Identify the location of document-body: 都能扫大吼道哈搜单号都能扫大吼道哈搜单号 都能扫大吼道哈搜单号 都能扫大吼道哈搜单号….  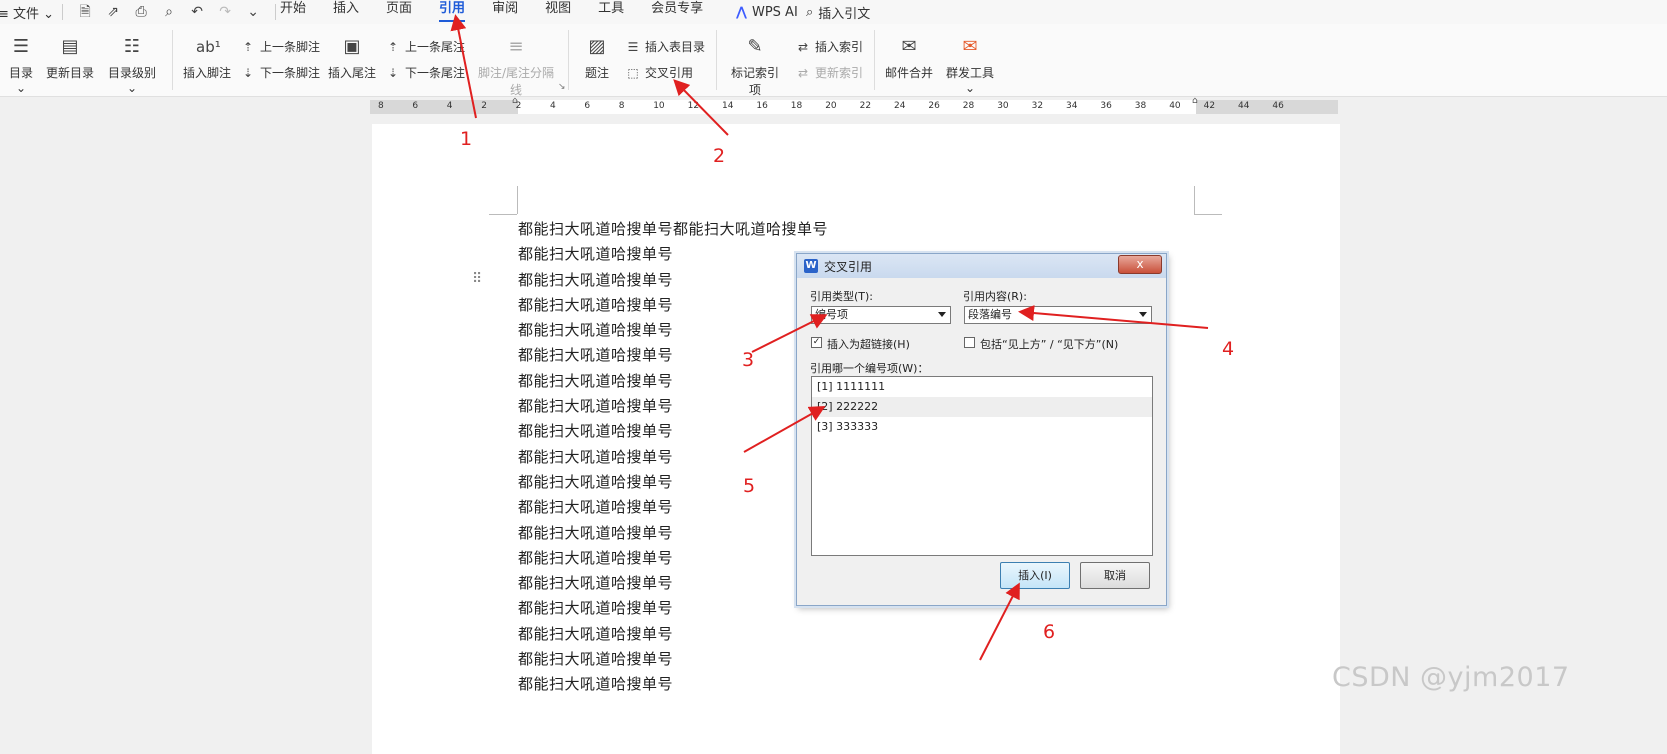
(673, 459).